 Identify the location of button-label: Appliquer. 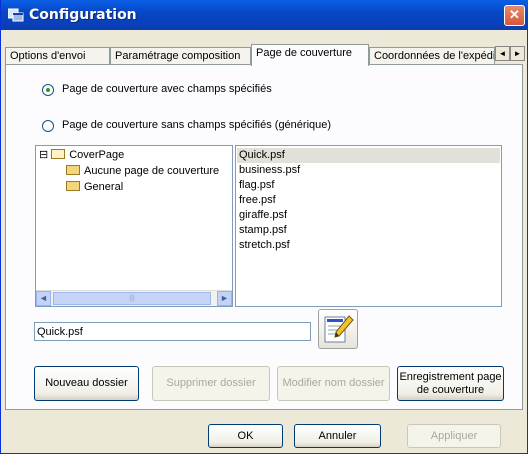
(454, 435).